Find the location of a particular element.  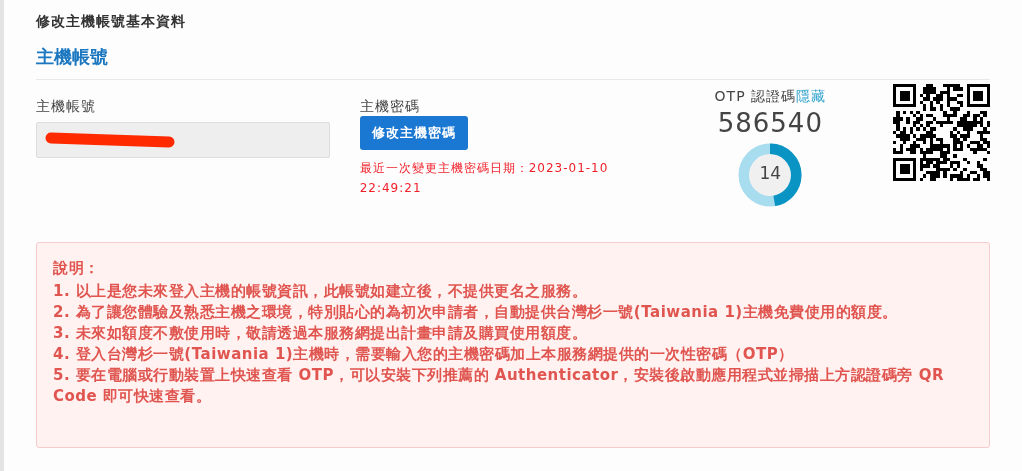

account-label: 主機帳號 is located at coordinates (66, 107).